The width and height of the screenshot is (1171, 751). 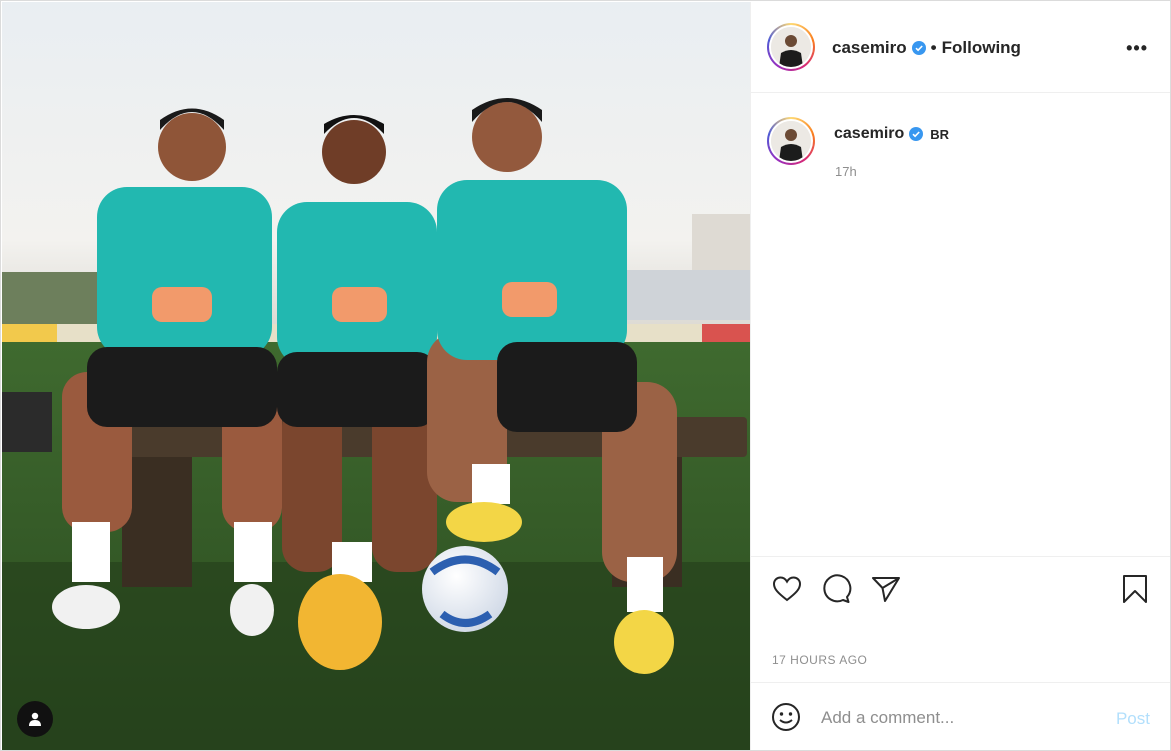 I want to click on smiley-icon, so click(x=786, y=717).